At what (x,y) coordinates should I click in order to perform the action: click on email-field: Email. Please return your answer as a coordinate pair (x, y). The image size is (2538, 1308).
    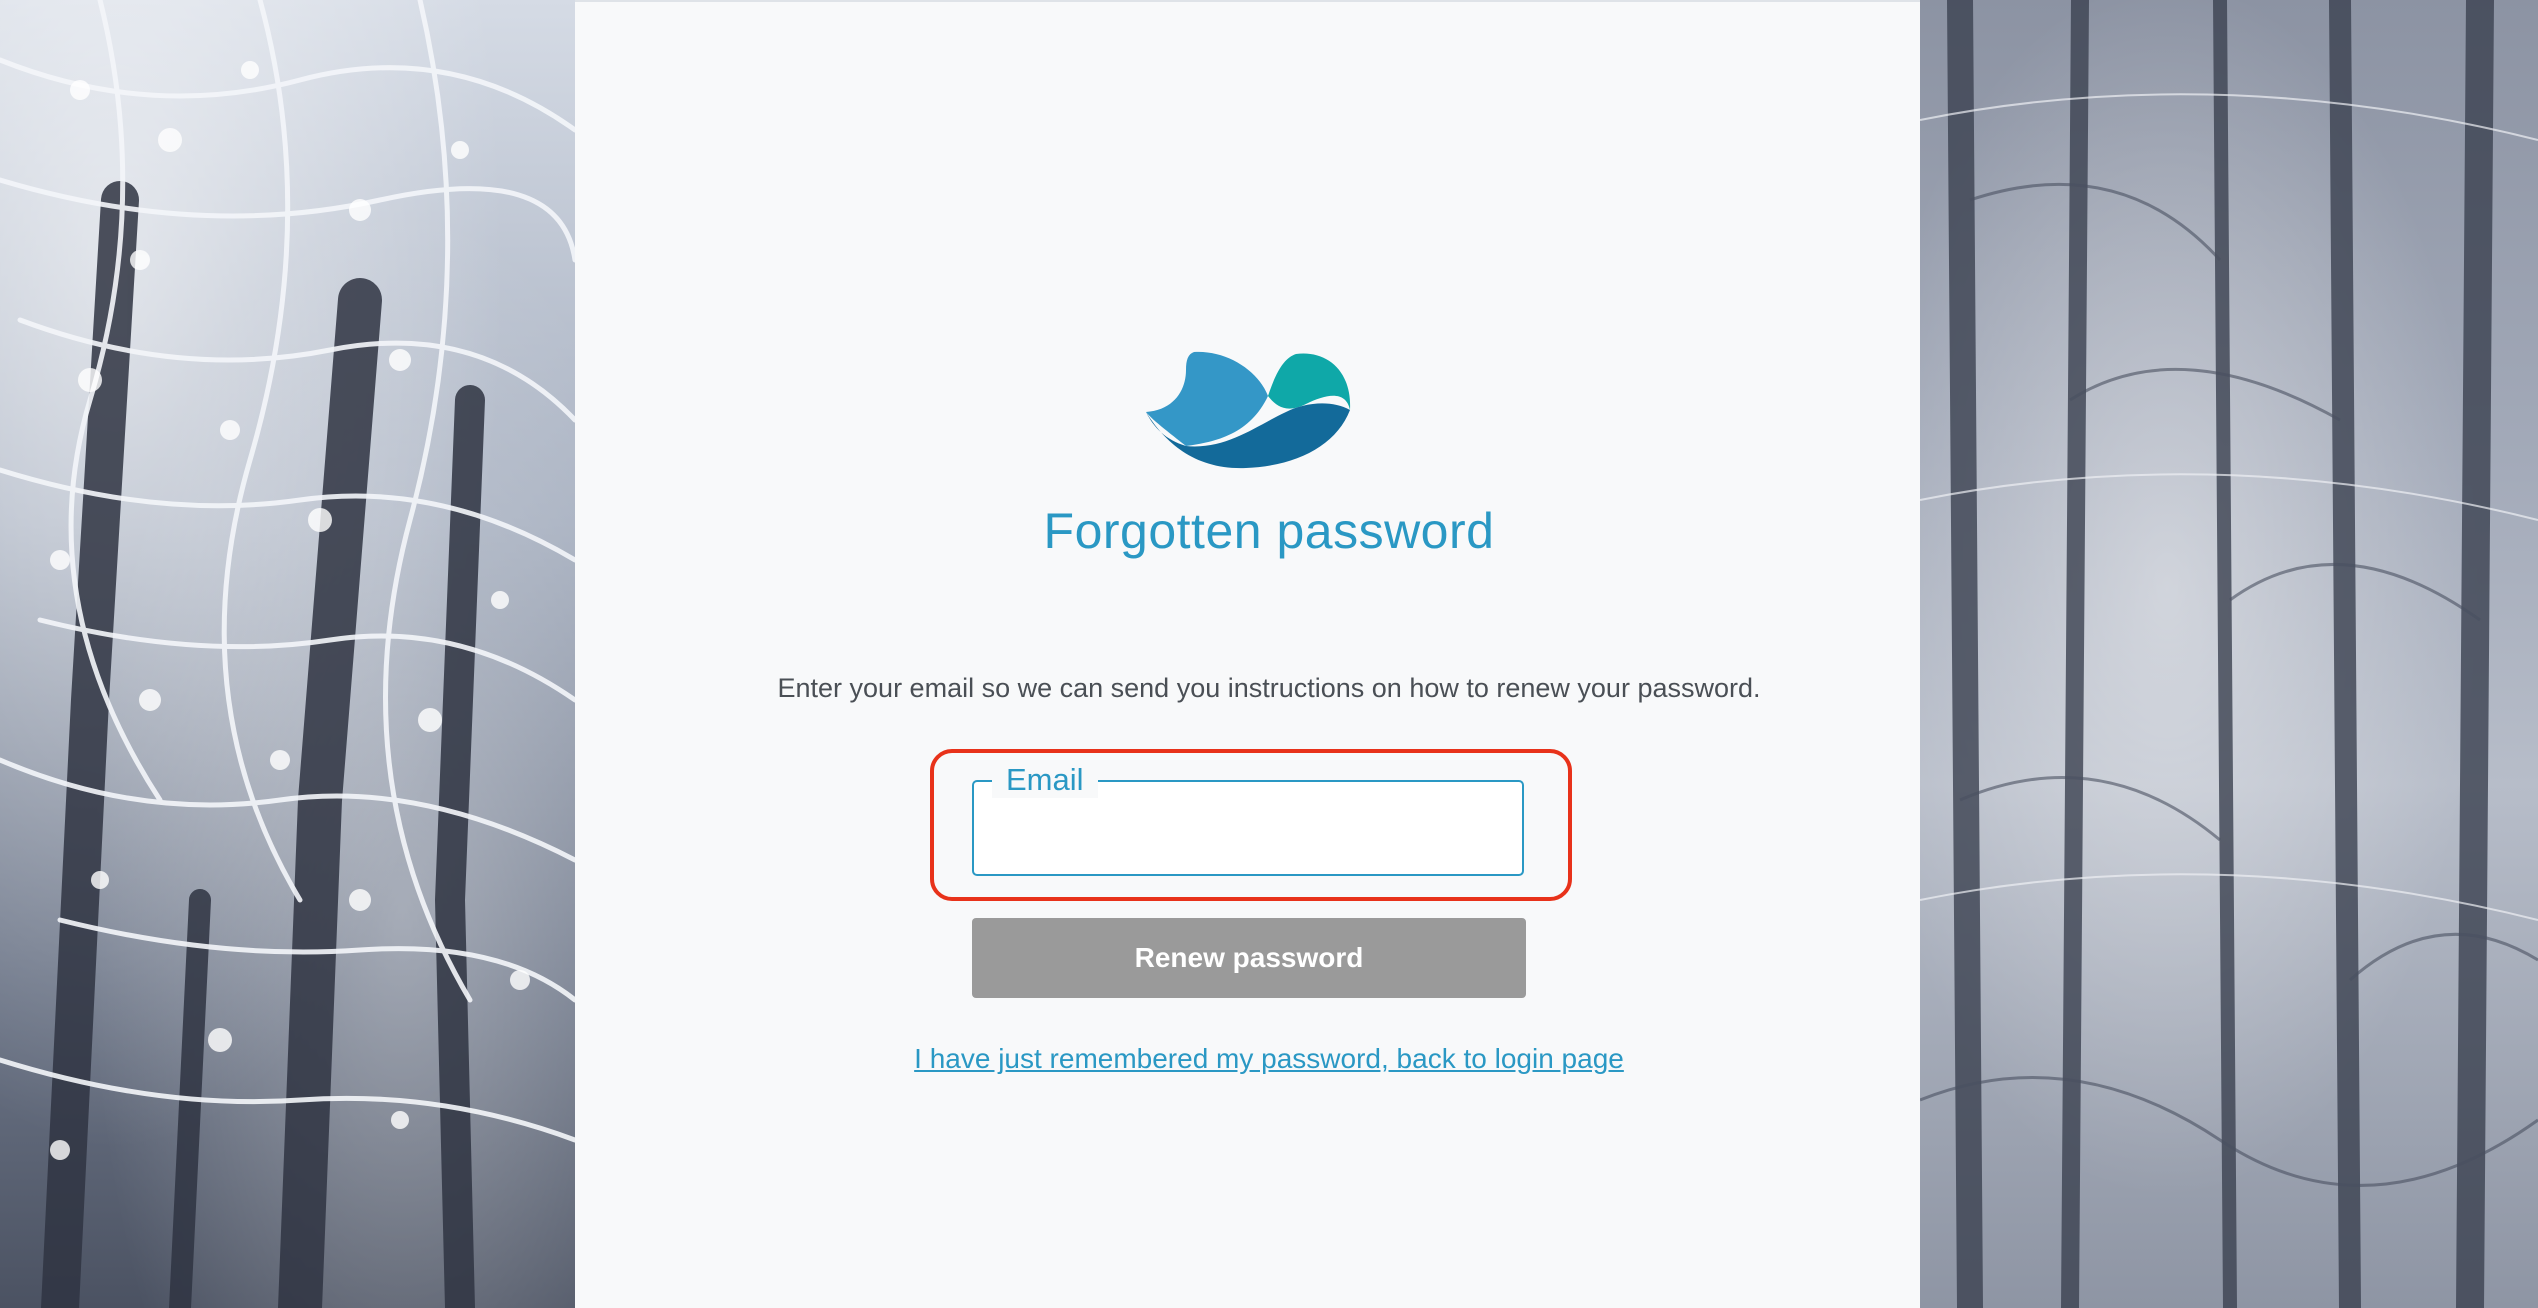
    Looking at the image, I should click on (1248, 819).